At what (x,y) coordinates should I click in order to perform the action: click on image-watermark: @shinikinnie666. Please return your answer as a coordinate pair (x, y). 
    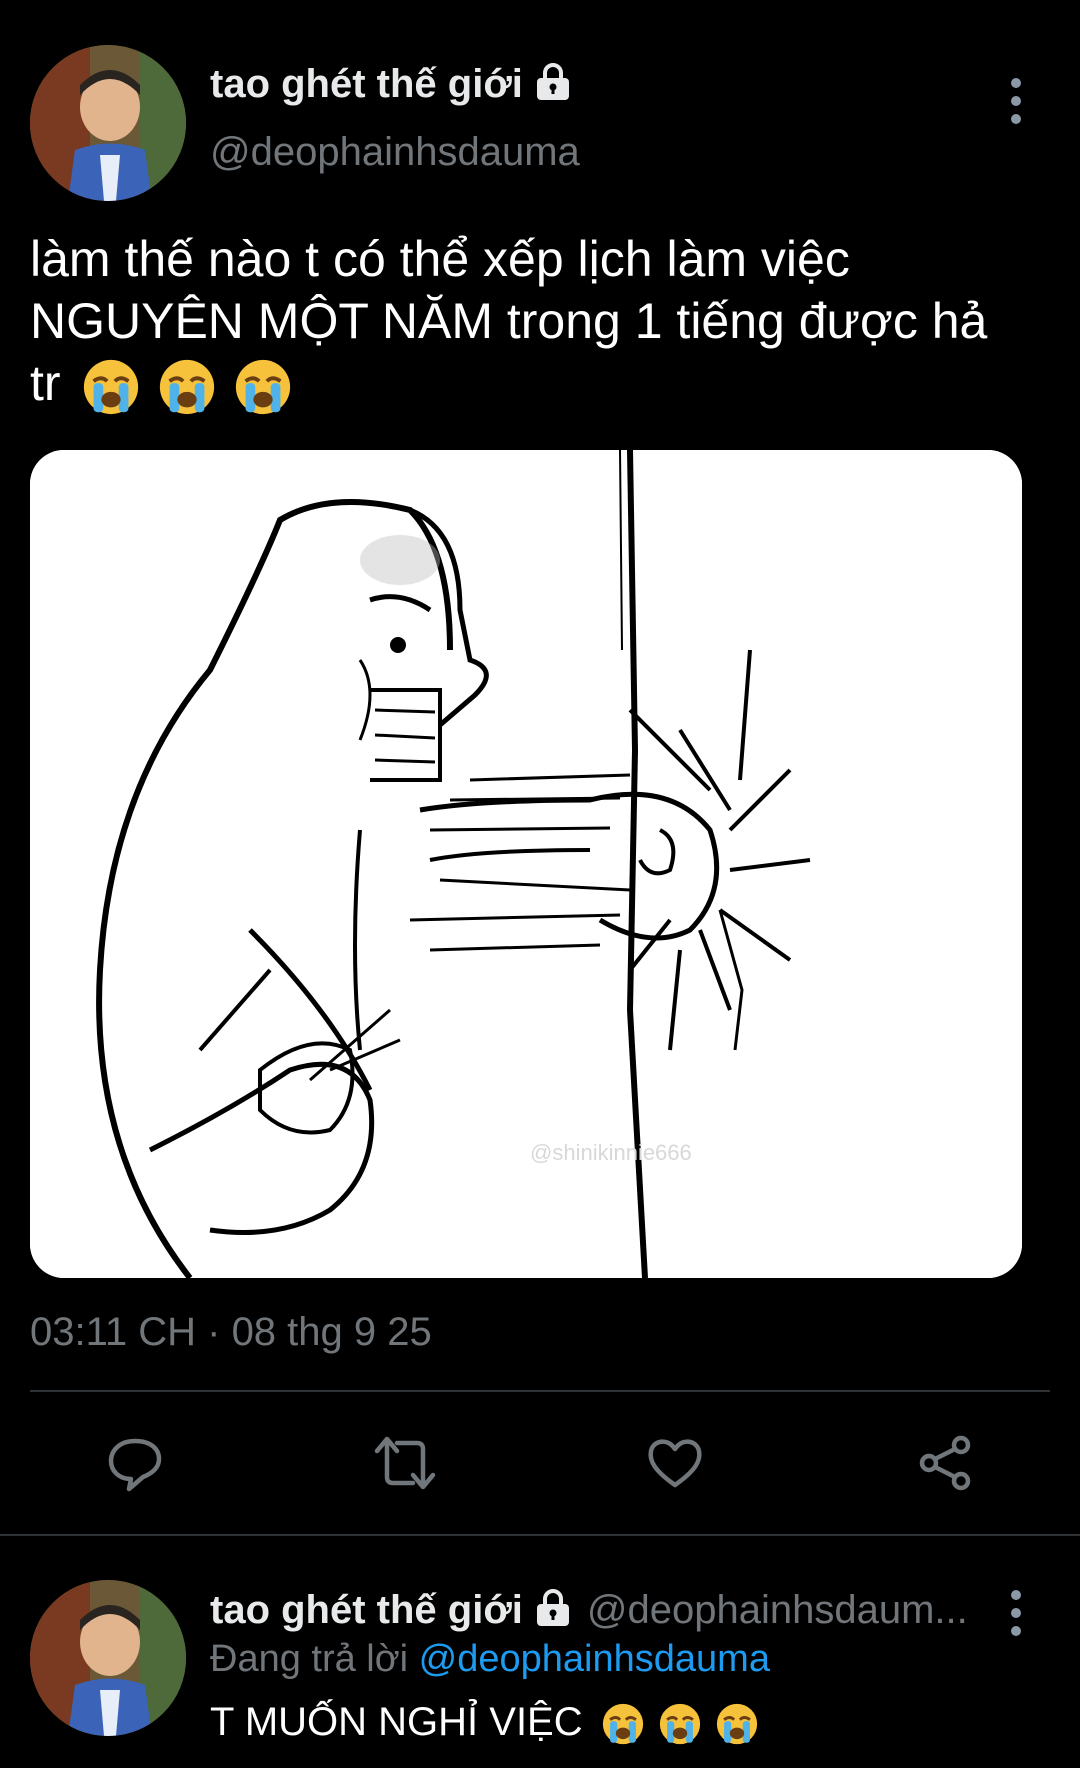
    Looking at the image, I should click on (611, 1152).